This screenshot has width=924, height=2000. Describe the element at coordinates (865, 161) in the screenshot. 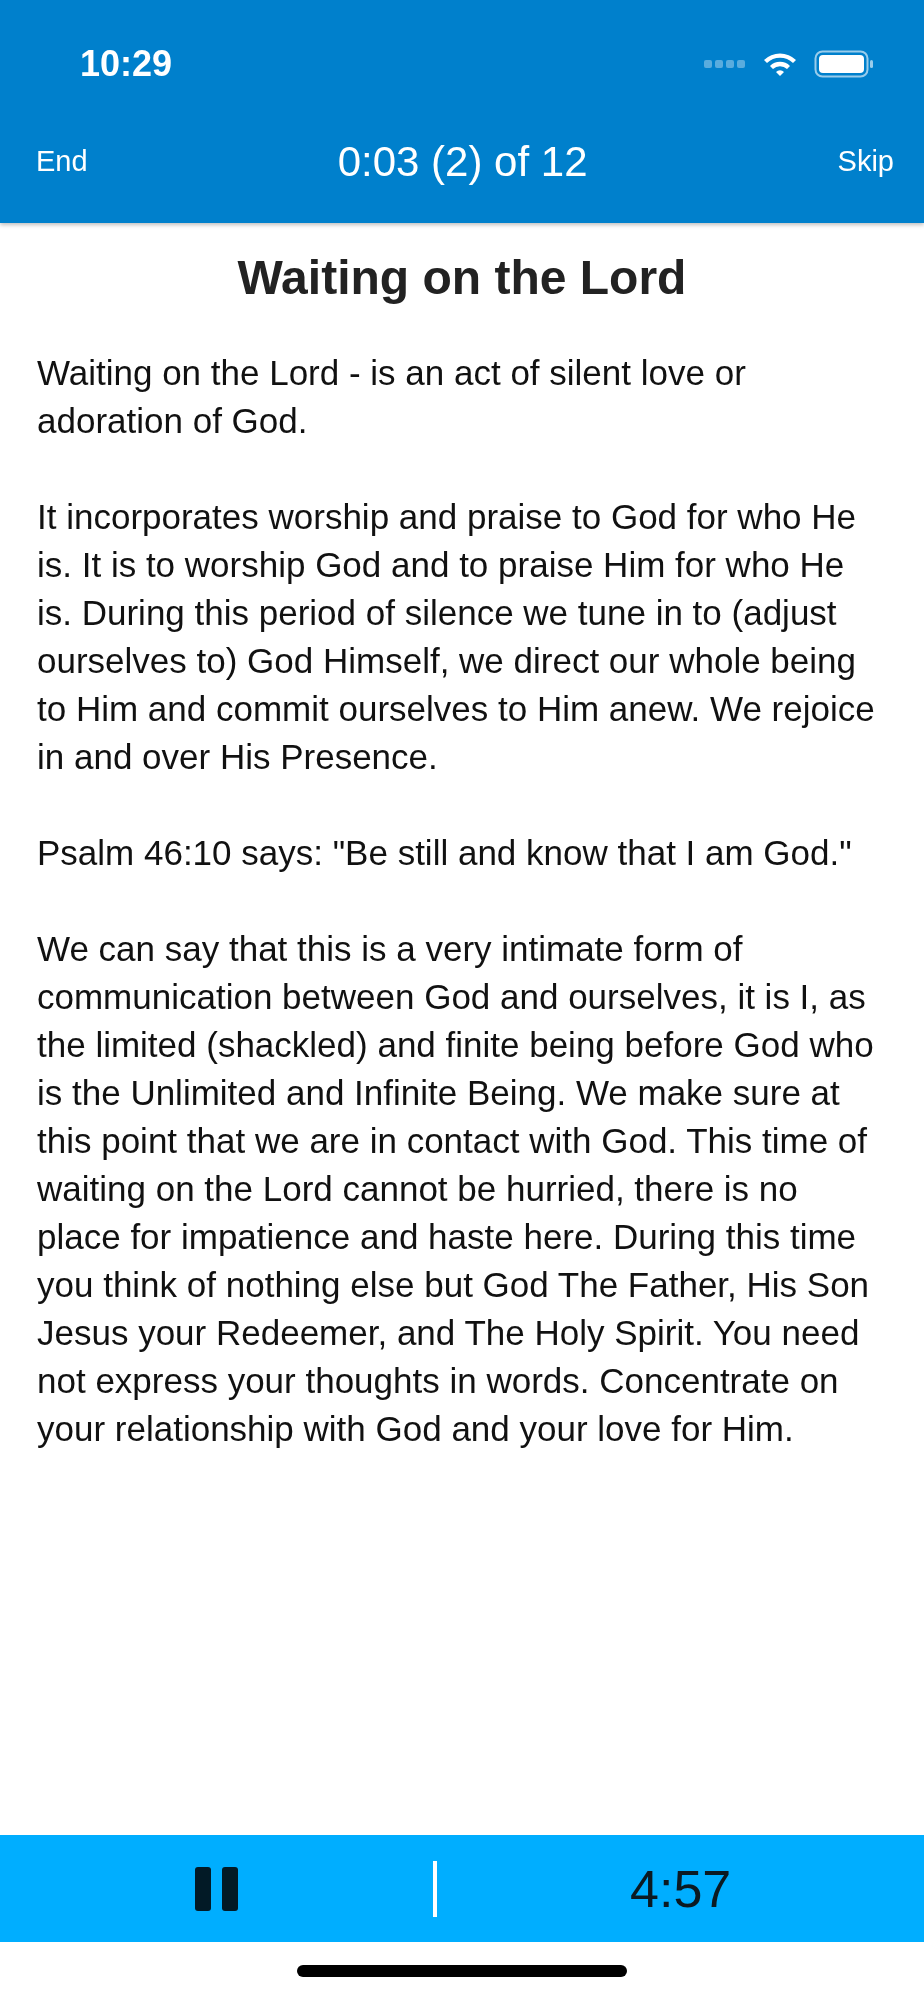

I see `skip-button: Skip` at that location.